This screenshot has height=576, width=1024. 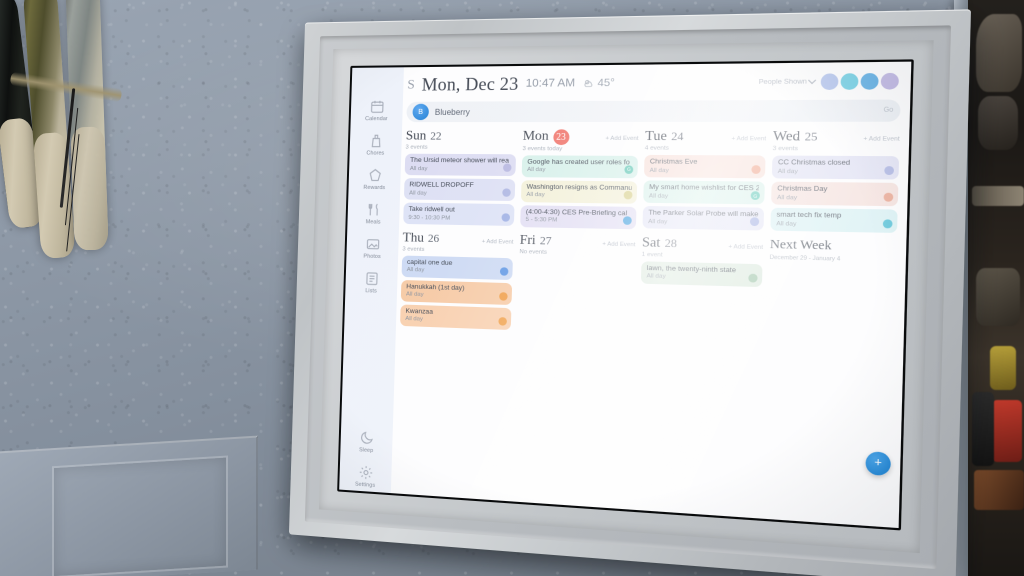 I want to click on event-card: capital one due All day, so click(x=457, y=267).